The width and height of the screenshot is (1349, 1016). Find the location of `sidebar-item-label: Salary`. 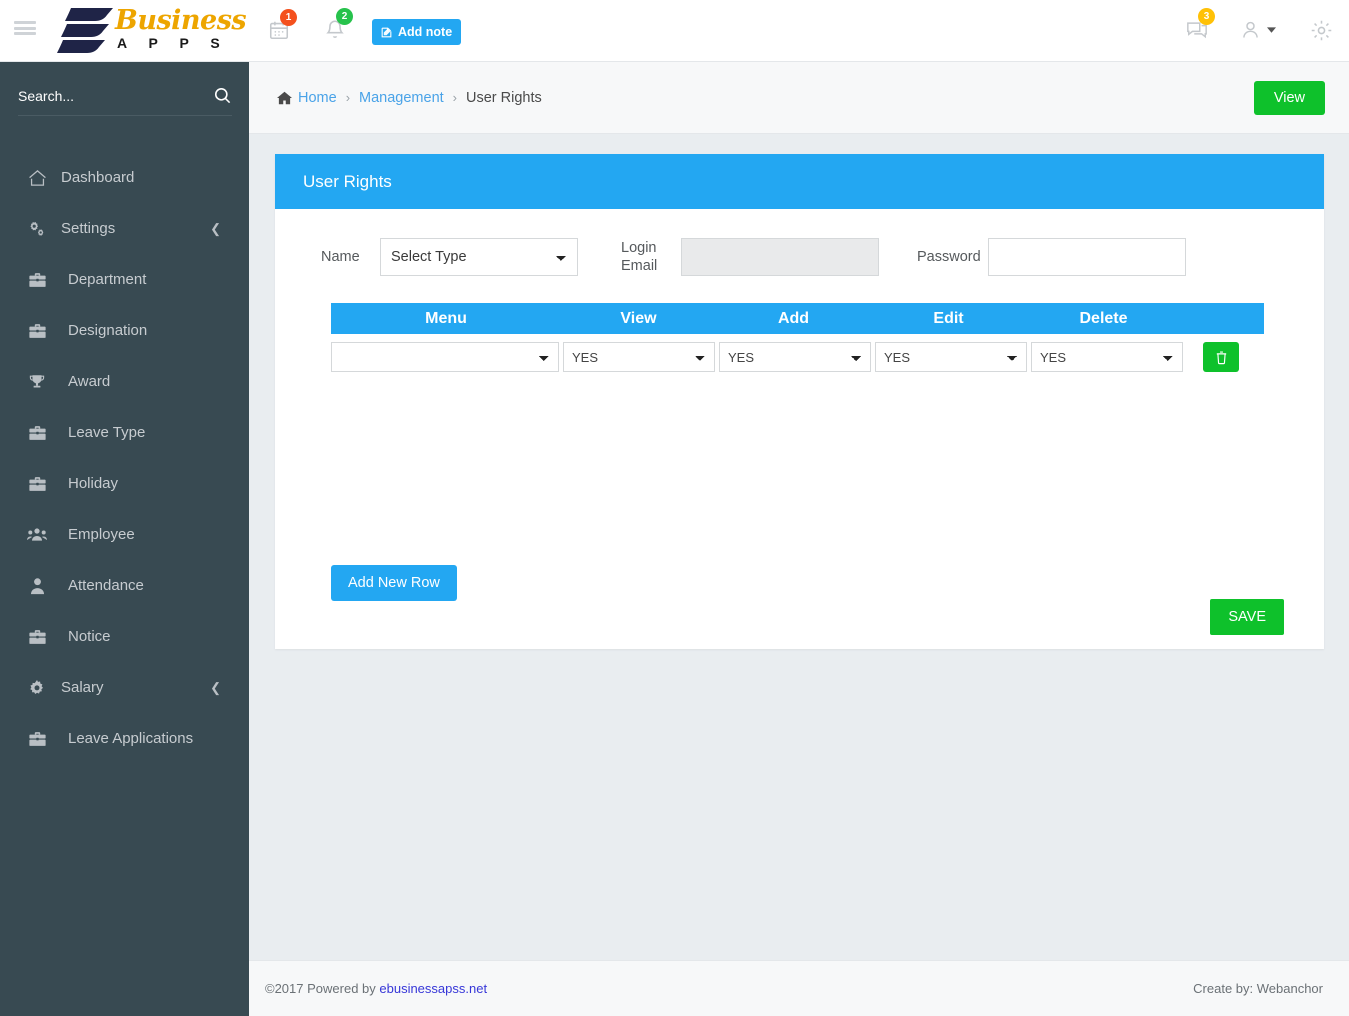

sidebar-item-label: Salary is located at coordinates (82, 687).